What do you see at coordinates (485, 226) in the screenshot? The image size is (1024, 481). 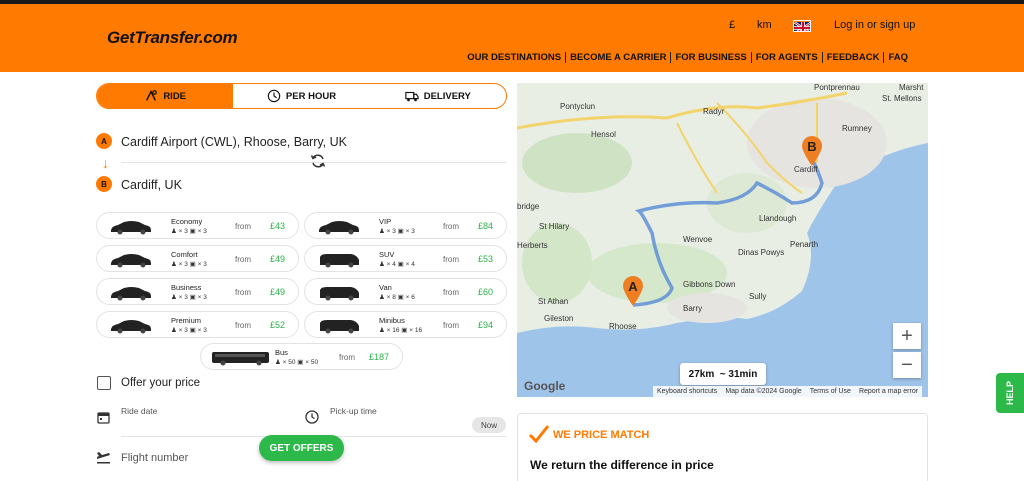 I see `vehicle-price: £84` at bounding box center [485, 226].